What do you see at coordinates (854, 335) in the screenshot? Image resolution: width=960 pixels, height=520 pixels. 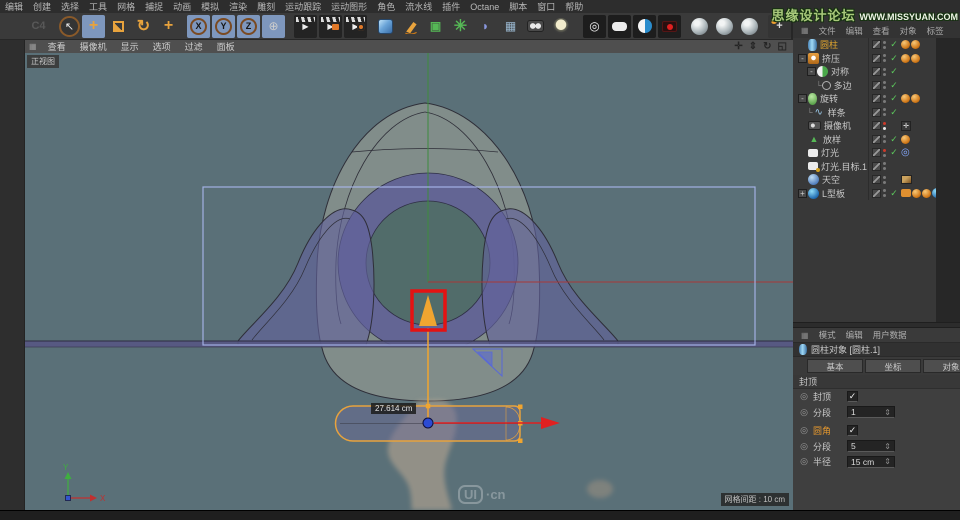 I see `am-menu-item: 编辑` at bounding box center [854, 335].